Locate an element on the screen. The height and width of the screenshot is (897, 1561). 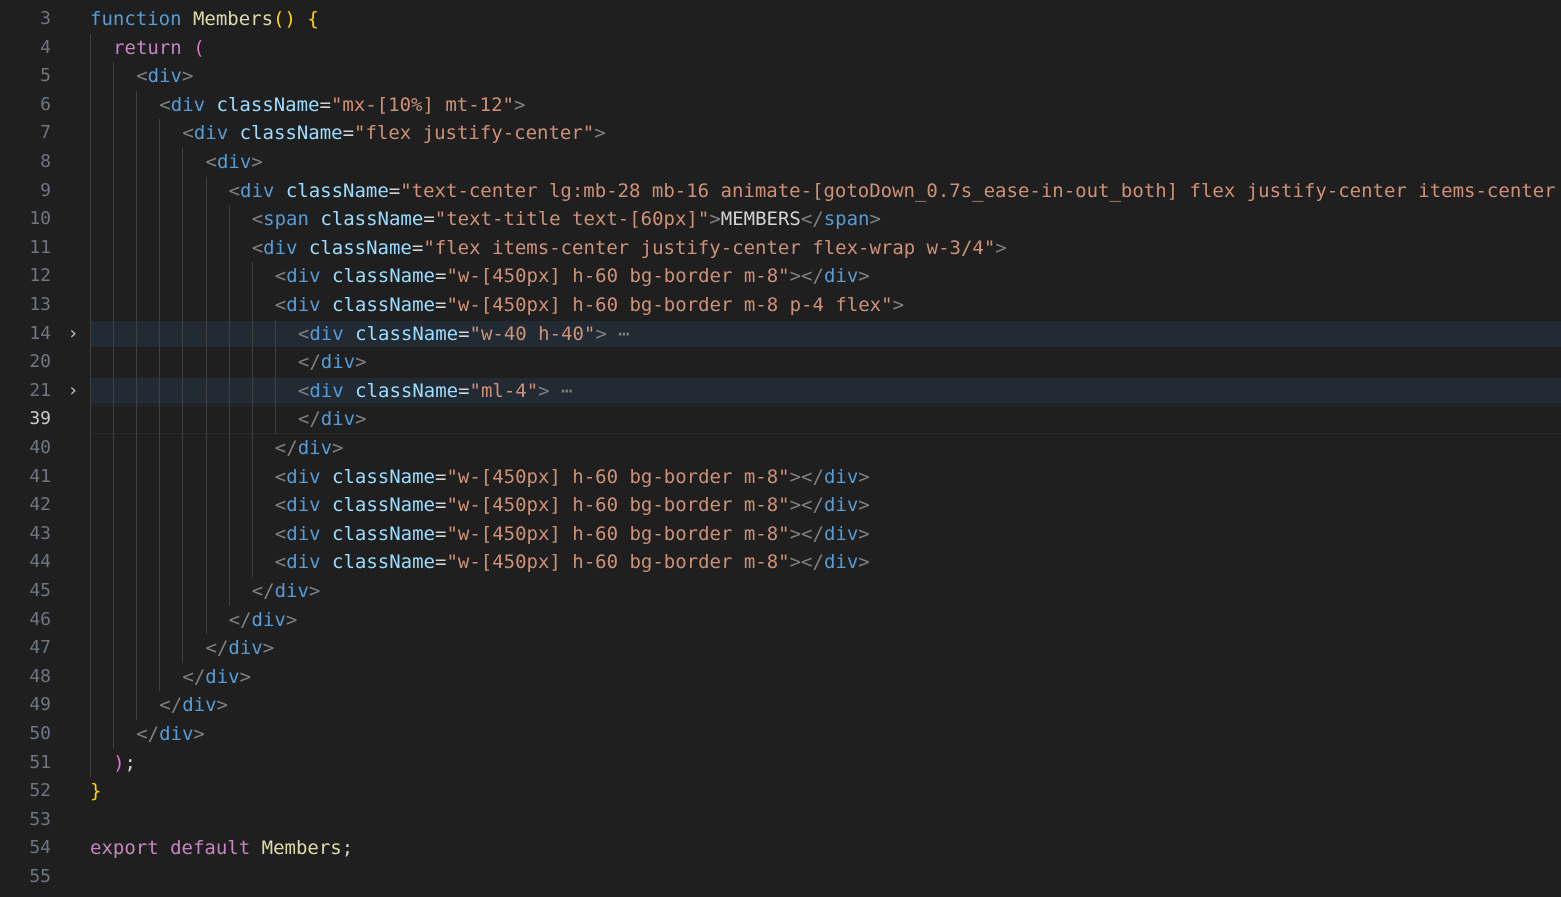
line-number: 14 is located at coordinates (40, 333).